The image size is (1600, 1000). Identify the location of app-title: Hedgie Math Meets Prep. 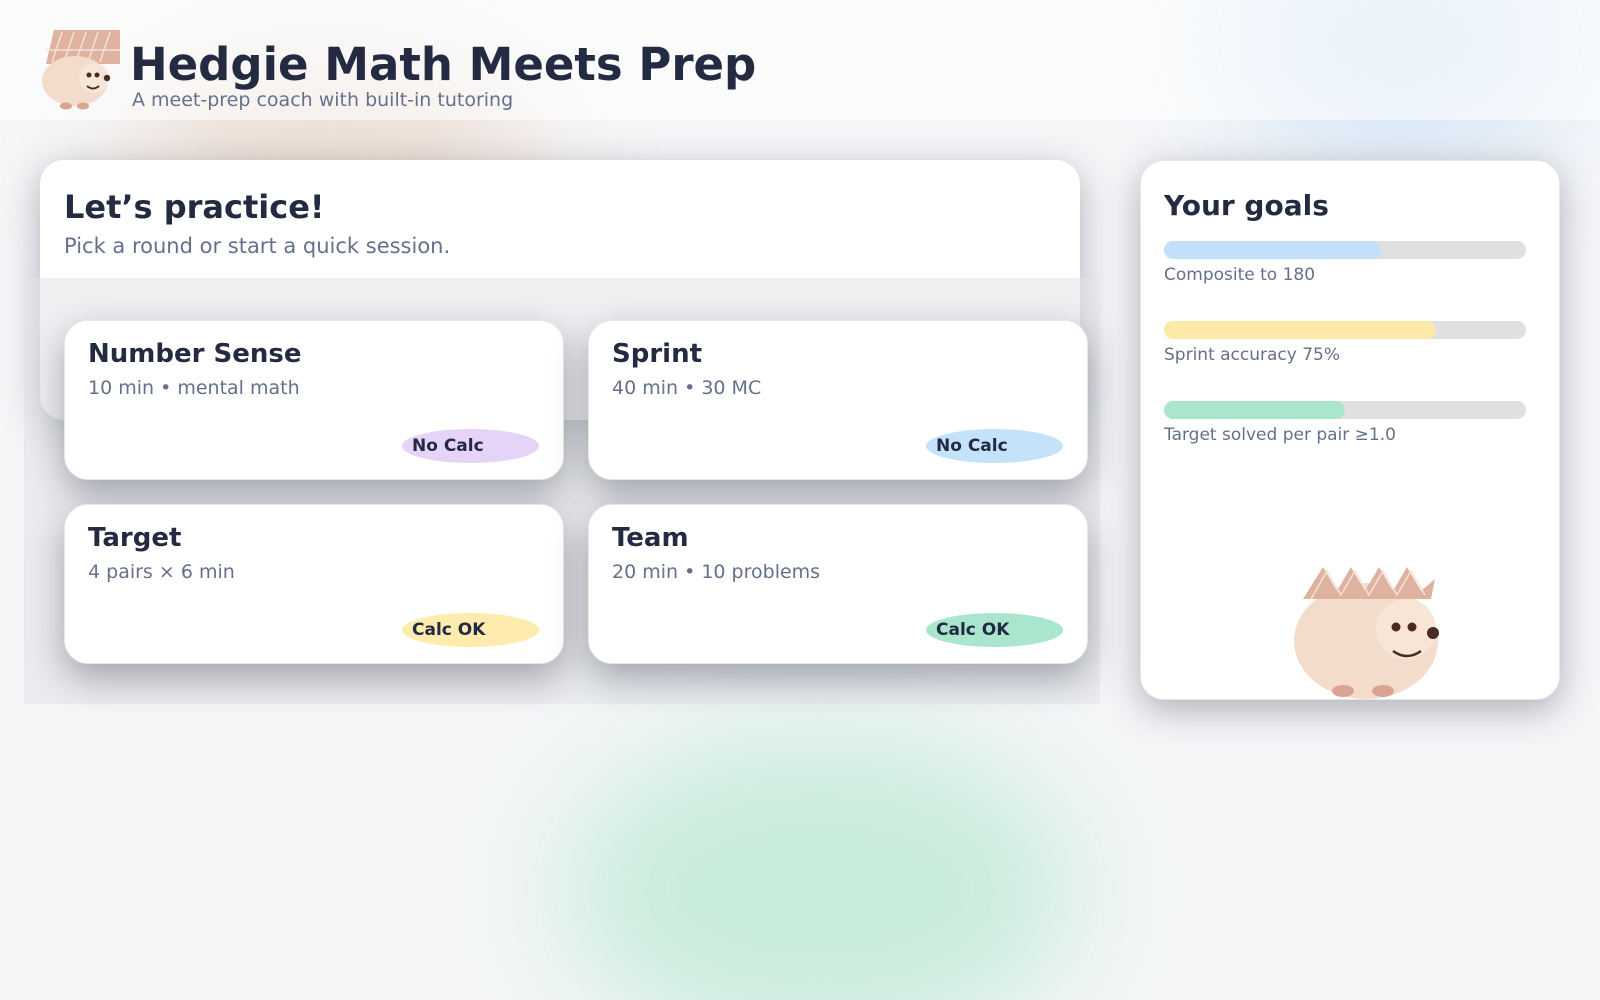
(443, 64).